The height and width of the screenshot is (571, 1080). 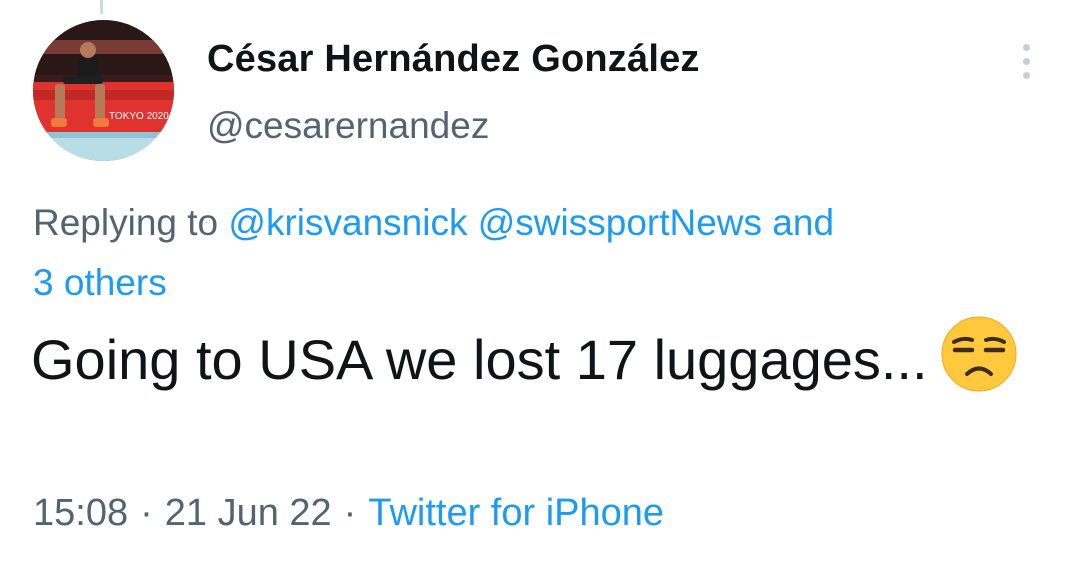 I want to click on replying-prefix: Replying to, so click(x=131, y=222).